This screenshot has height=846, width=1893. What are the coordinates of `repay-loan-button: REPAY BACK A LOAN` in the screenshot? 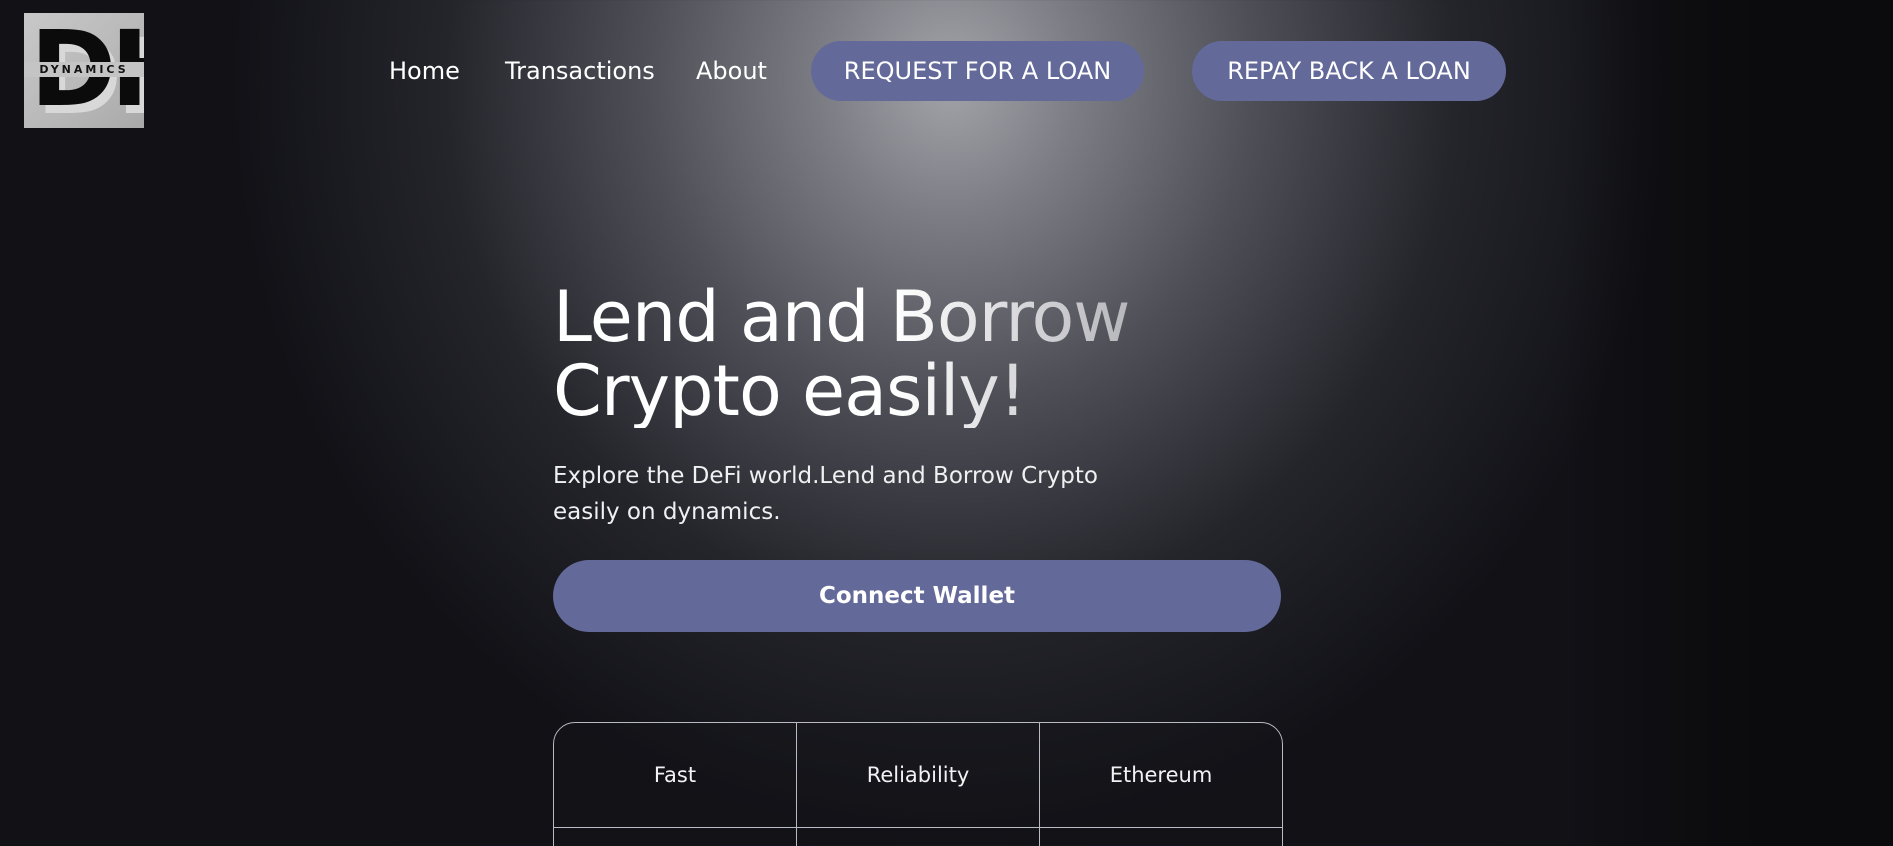 It's located at (1349, 71).